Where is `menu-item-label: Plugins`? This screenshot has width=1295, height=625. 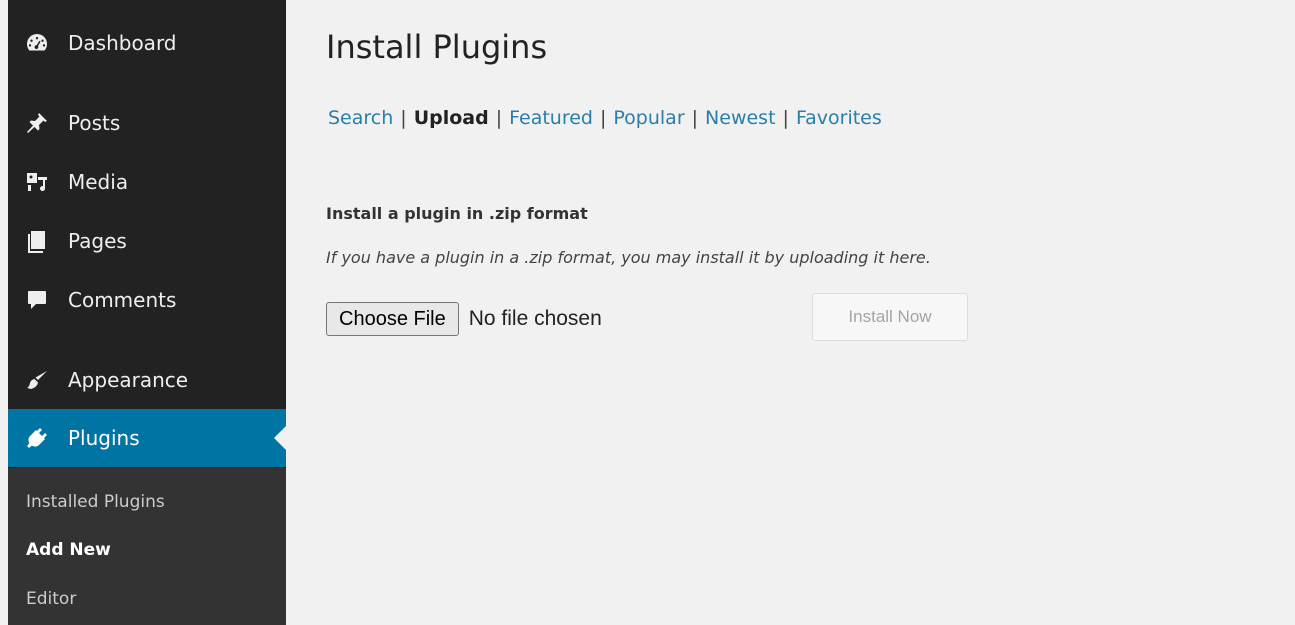
menu-item-label: Plugins is located at coordinates (104, 438).